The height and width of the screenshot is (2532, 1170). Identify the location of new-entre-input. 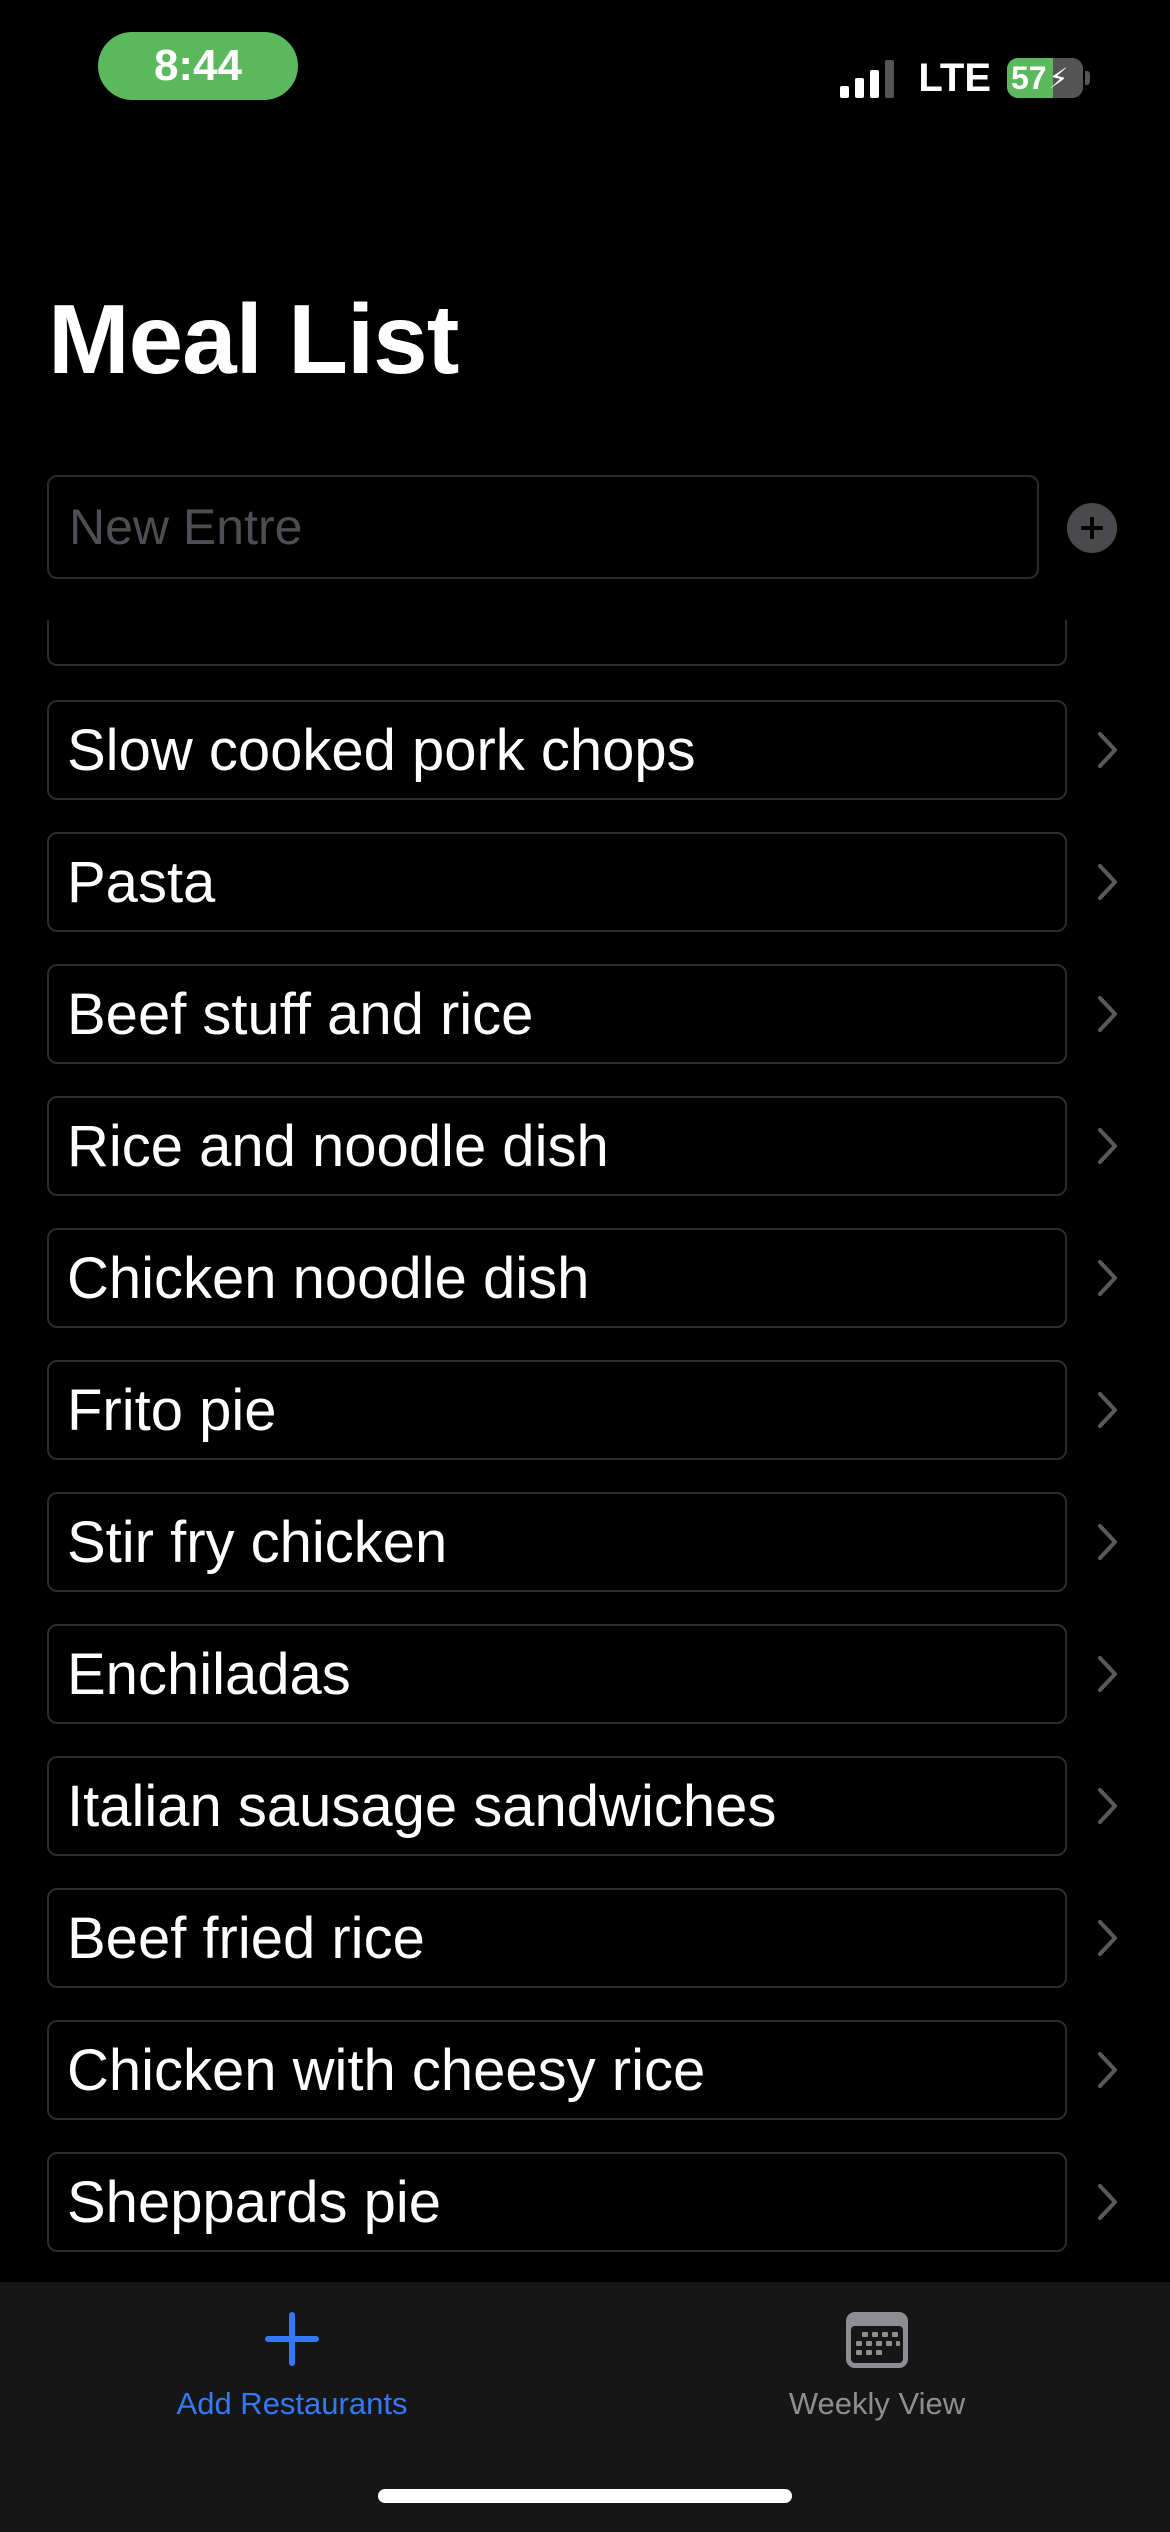
(543, 527).